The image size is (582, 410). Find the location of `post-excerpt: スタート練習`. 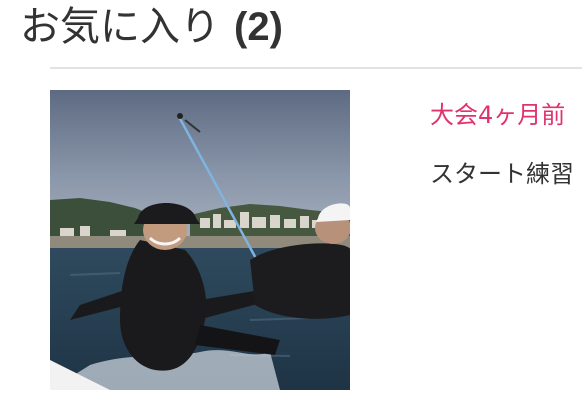

post-excerpt: スタート練習 is located at coordinates (502, 174).